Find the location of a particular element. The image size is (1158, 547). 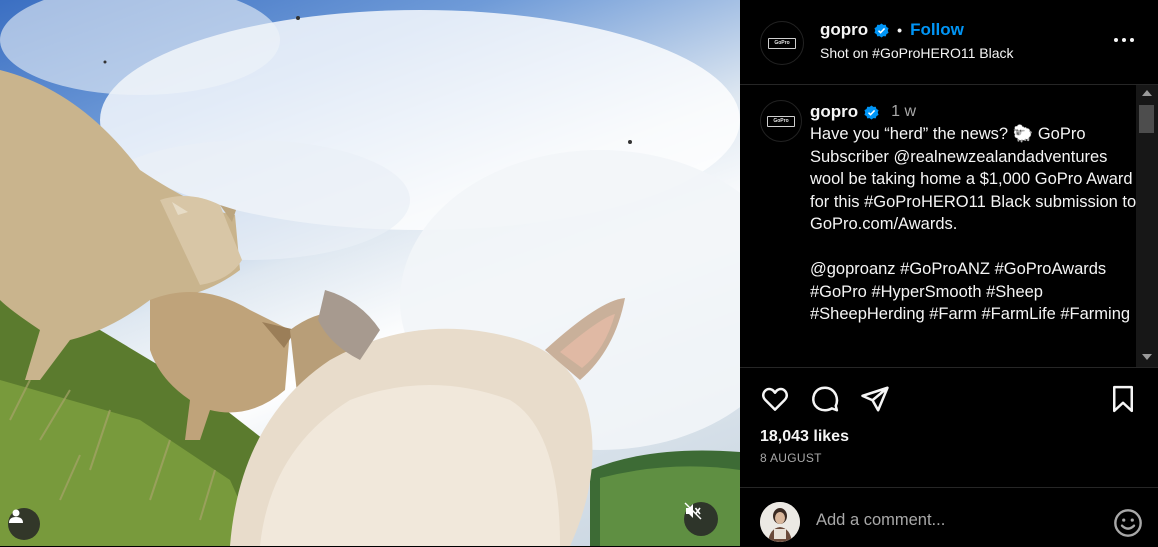

mute-button is located at coordinates (701, 519).